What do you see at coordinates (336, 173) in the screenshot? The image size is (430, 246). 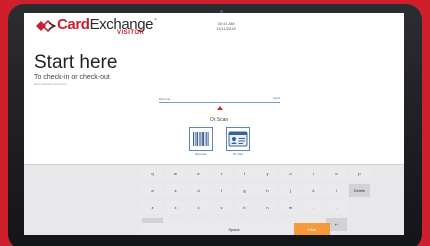 I see `key: o` at bounding box center [336, 173].